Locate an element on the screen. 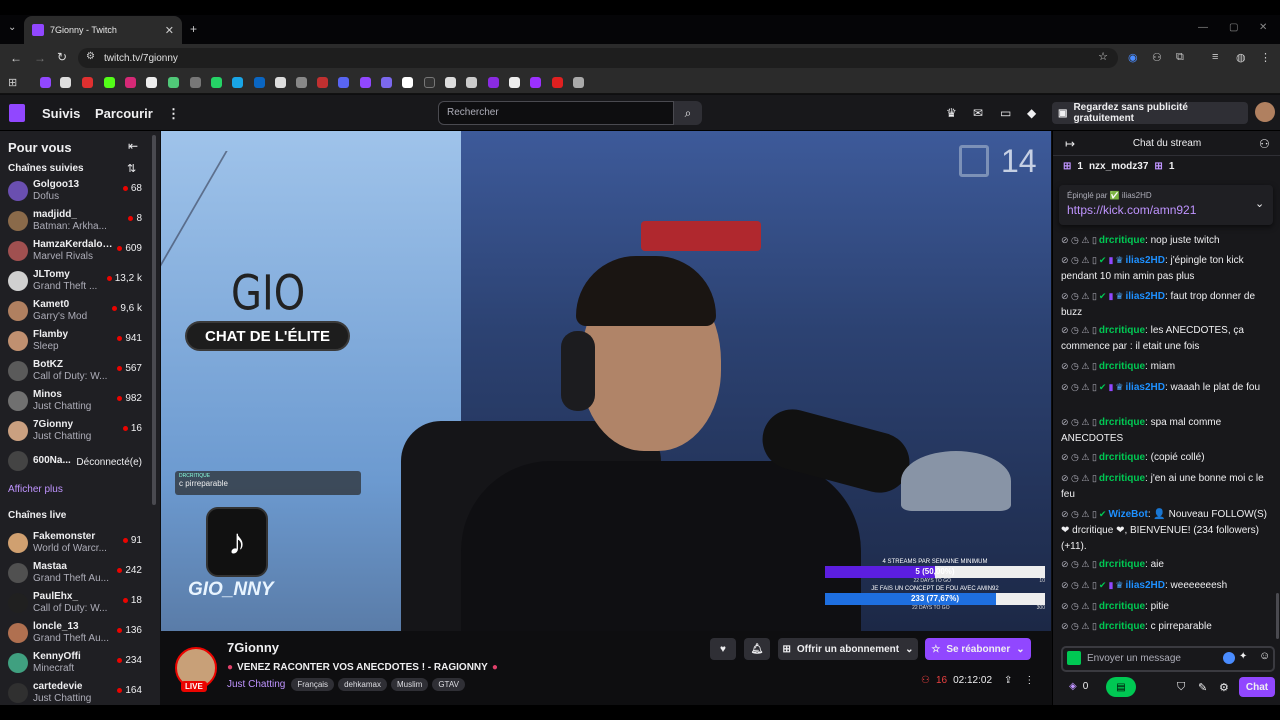 The width and height of the screenshot is (1280, 720). verified-icon is located at coordinates (1229, 658).